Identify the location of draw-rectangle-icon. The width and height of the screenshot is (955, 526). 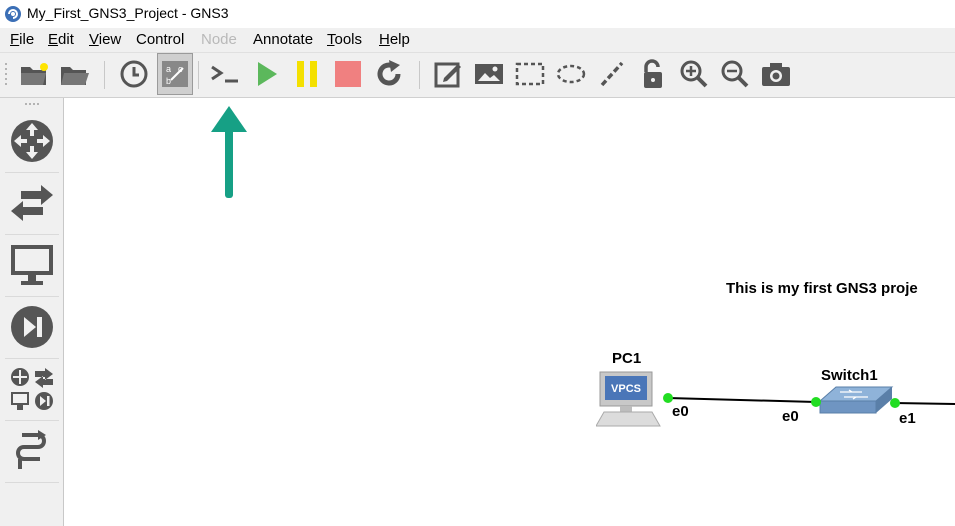
(530, 74).